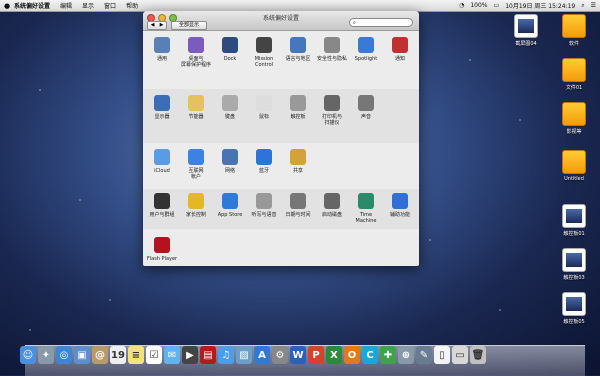 This screenshot has width=600, height=376. Describe the element at coordinates (400, 49) in the screenshot. I see `pref-pane: 通知` at that location.